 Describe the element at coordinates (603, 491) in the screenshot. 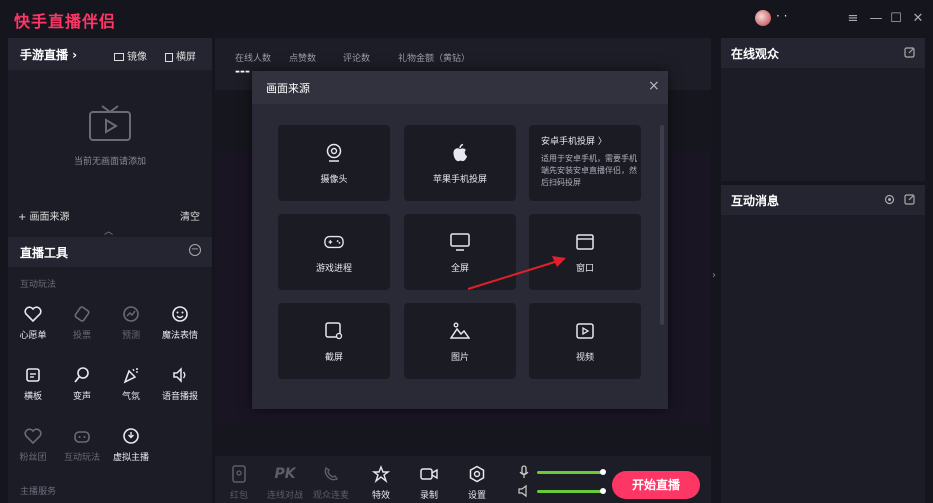

I see `speaker-volume-knob` at that location.